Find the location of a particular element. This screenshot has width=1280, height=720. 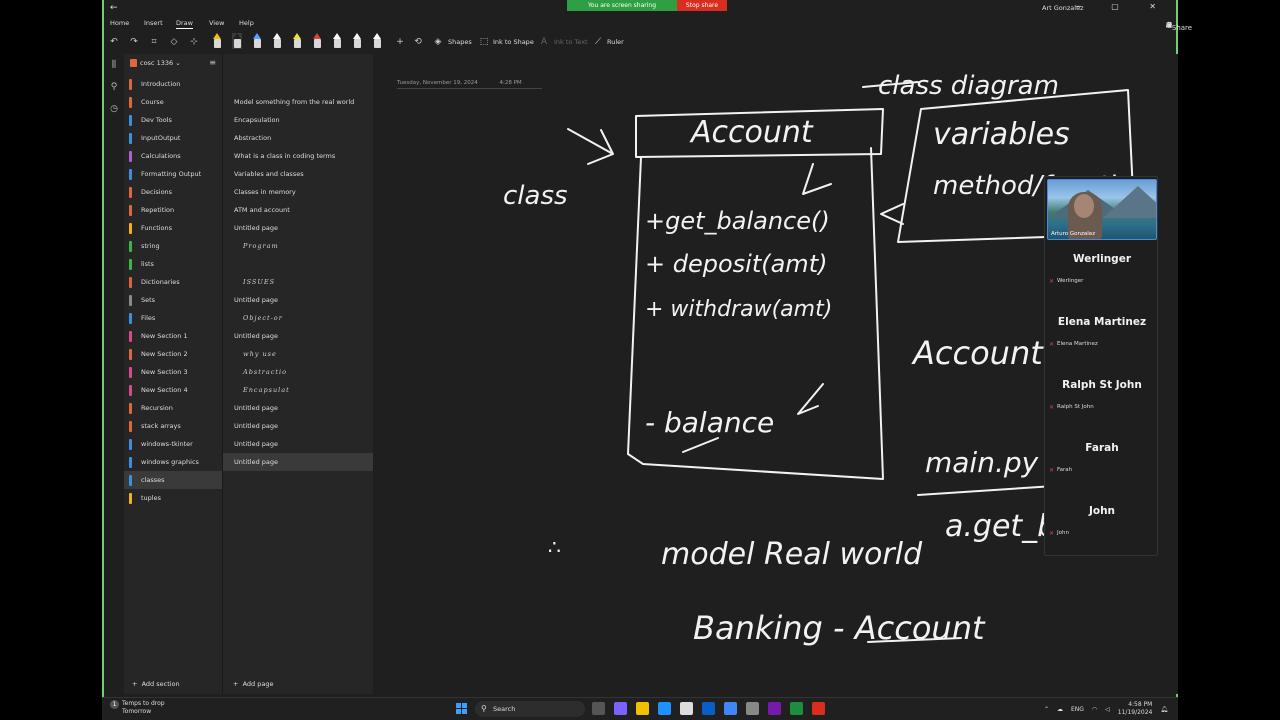

page-item: Abstractio is located at coordinates (298, 372).